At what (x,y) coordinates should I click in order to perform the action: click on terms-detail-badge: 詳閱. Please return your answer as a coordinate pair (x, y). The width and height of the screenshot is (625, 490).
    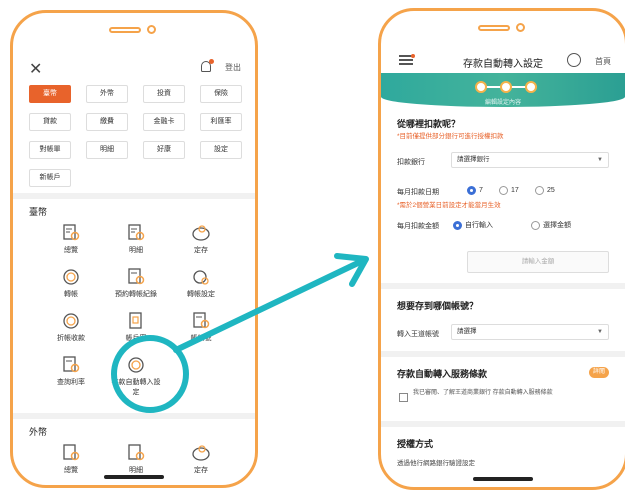
    Looking at the image, I should click on (599, 372).